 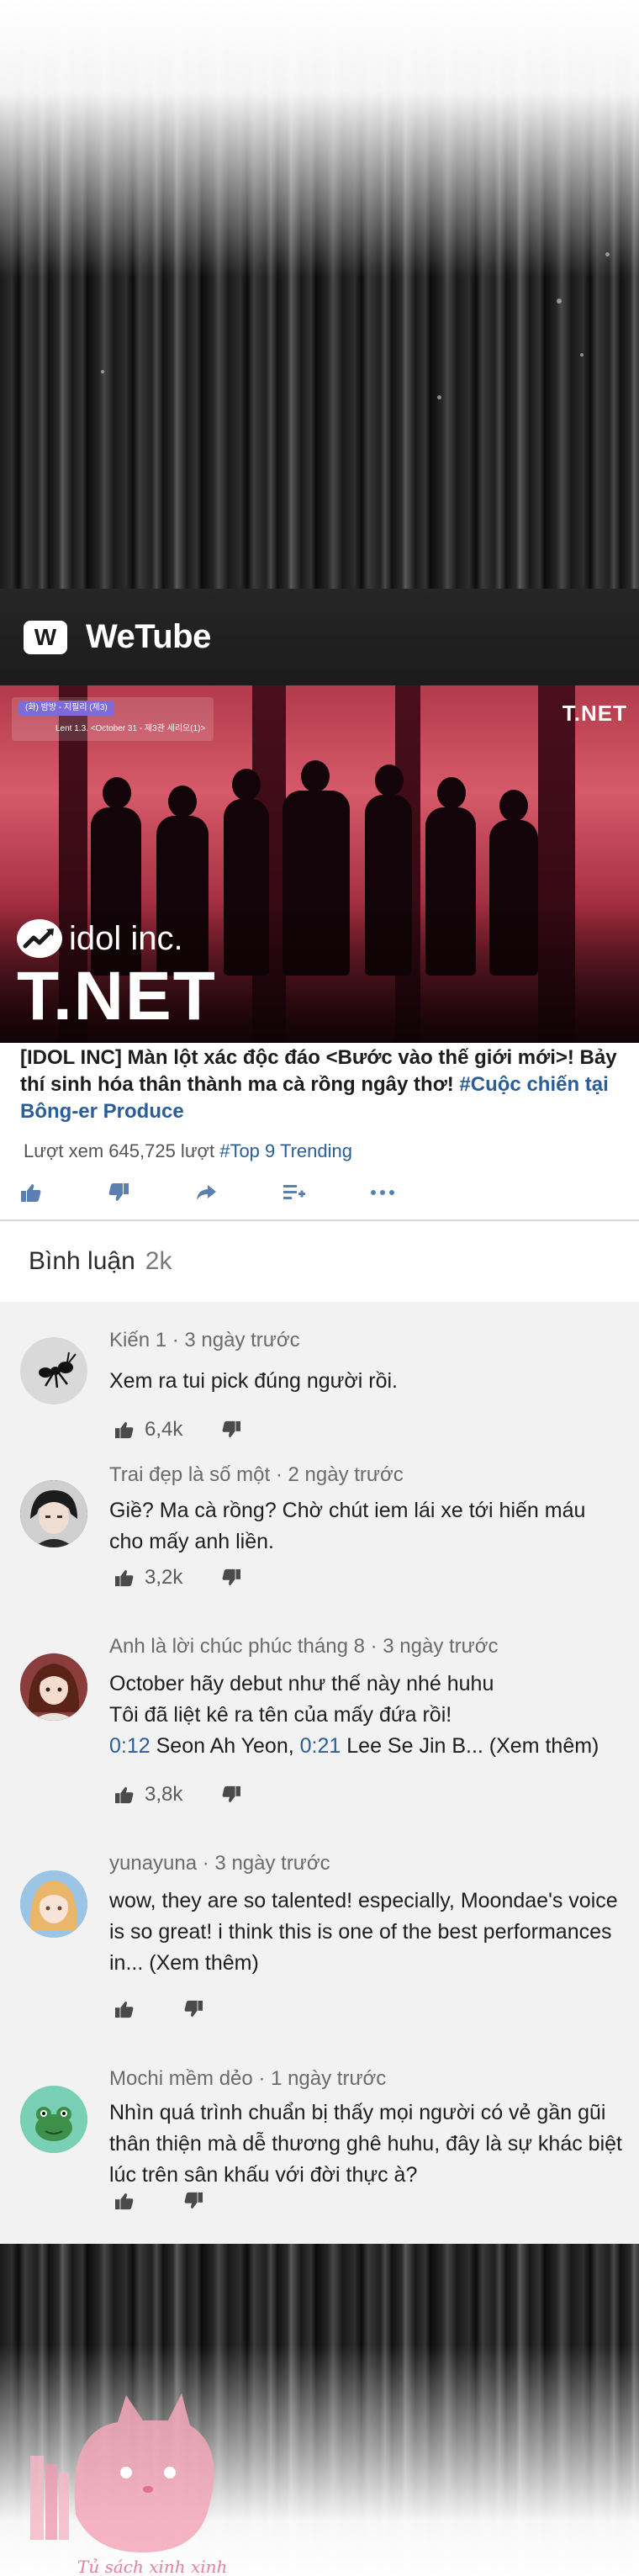 I want to click on video-actions-bar, so click(x=315, y=1192).